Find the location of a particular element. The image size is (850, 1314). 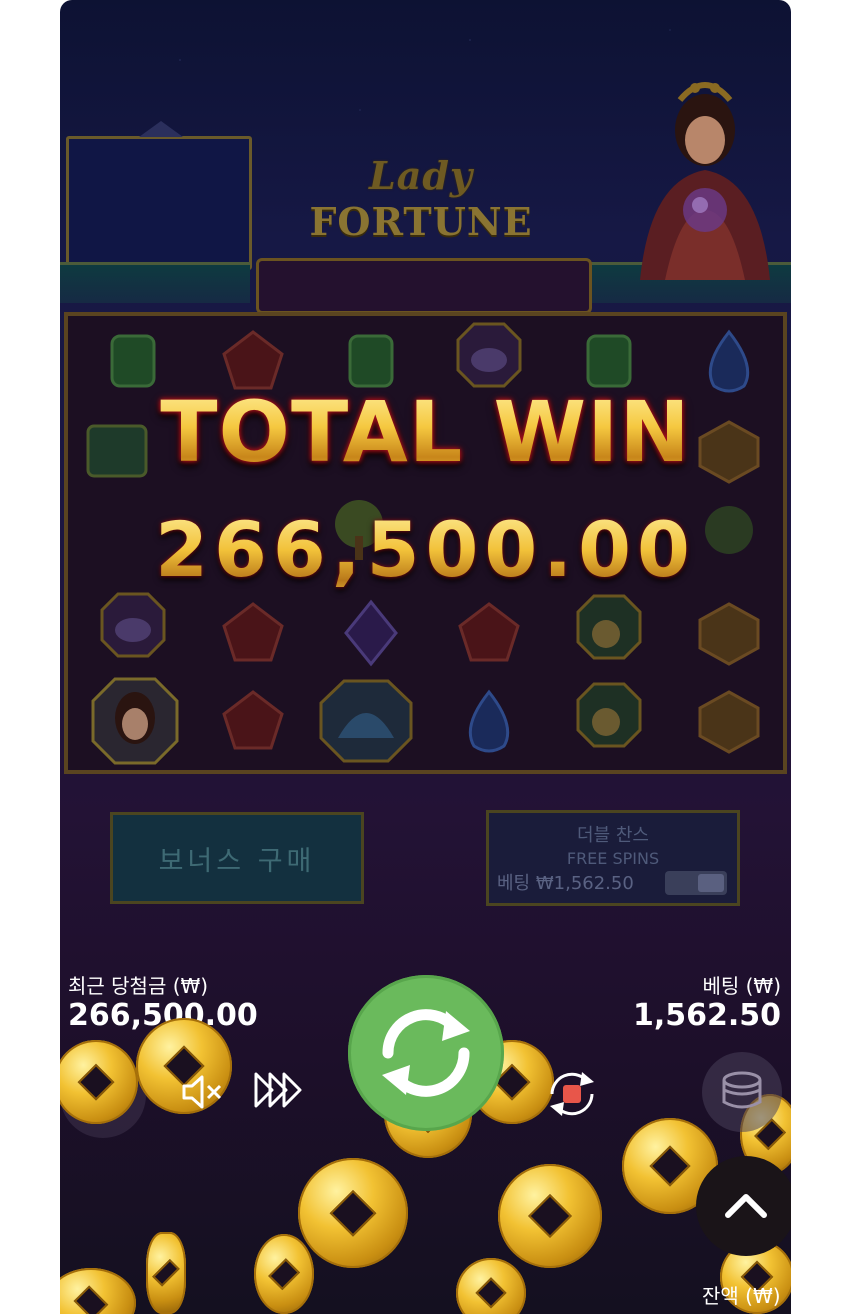

spin-button is located at coordinates (426, 1053).